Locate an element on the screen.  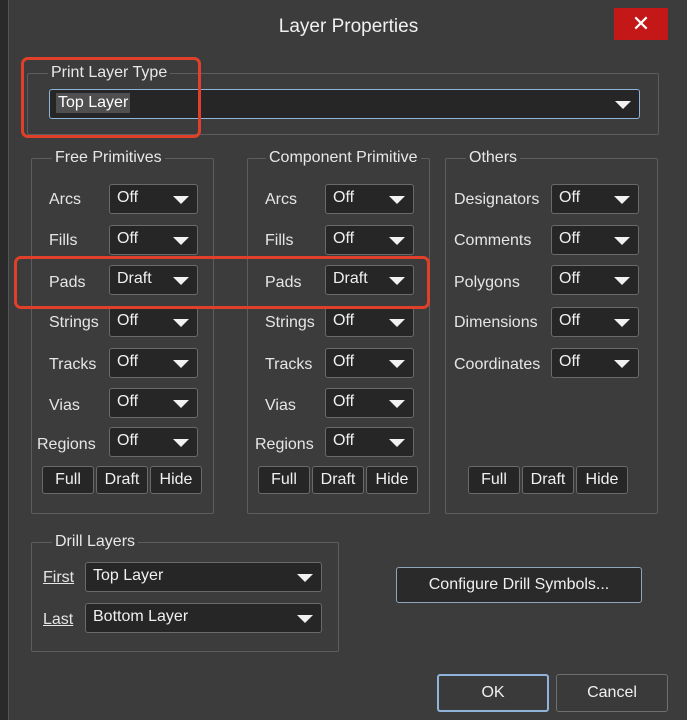
free-primitives-title: Free Primitives is located at coordinates (108, 158).